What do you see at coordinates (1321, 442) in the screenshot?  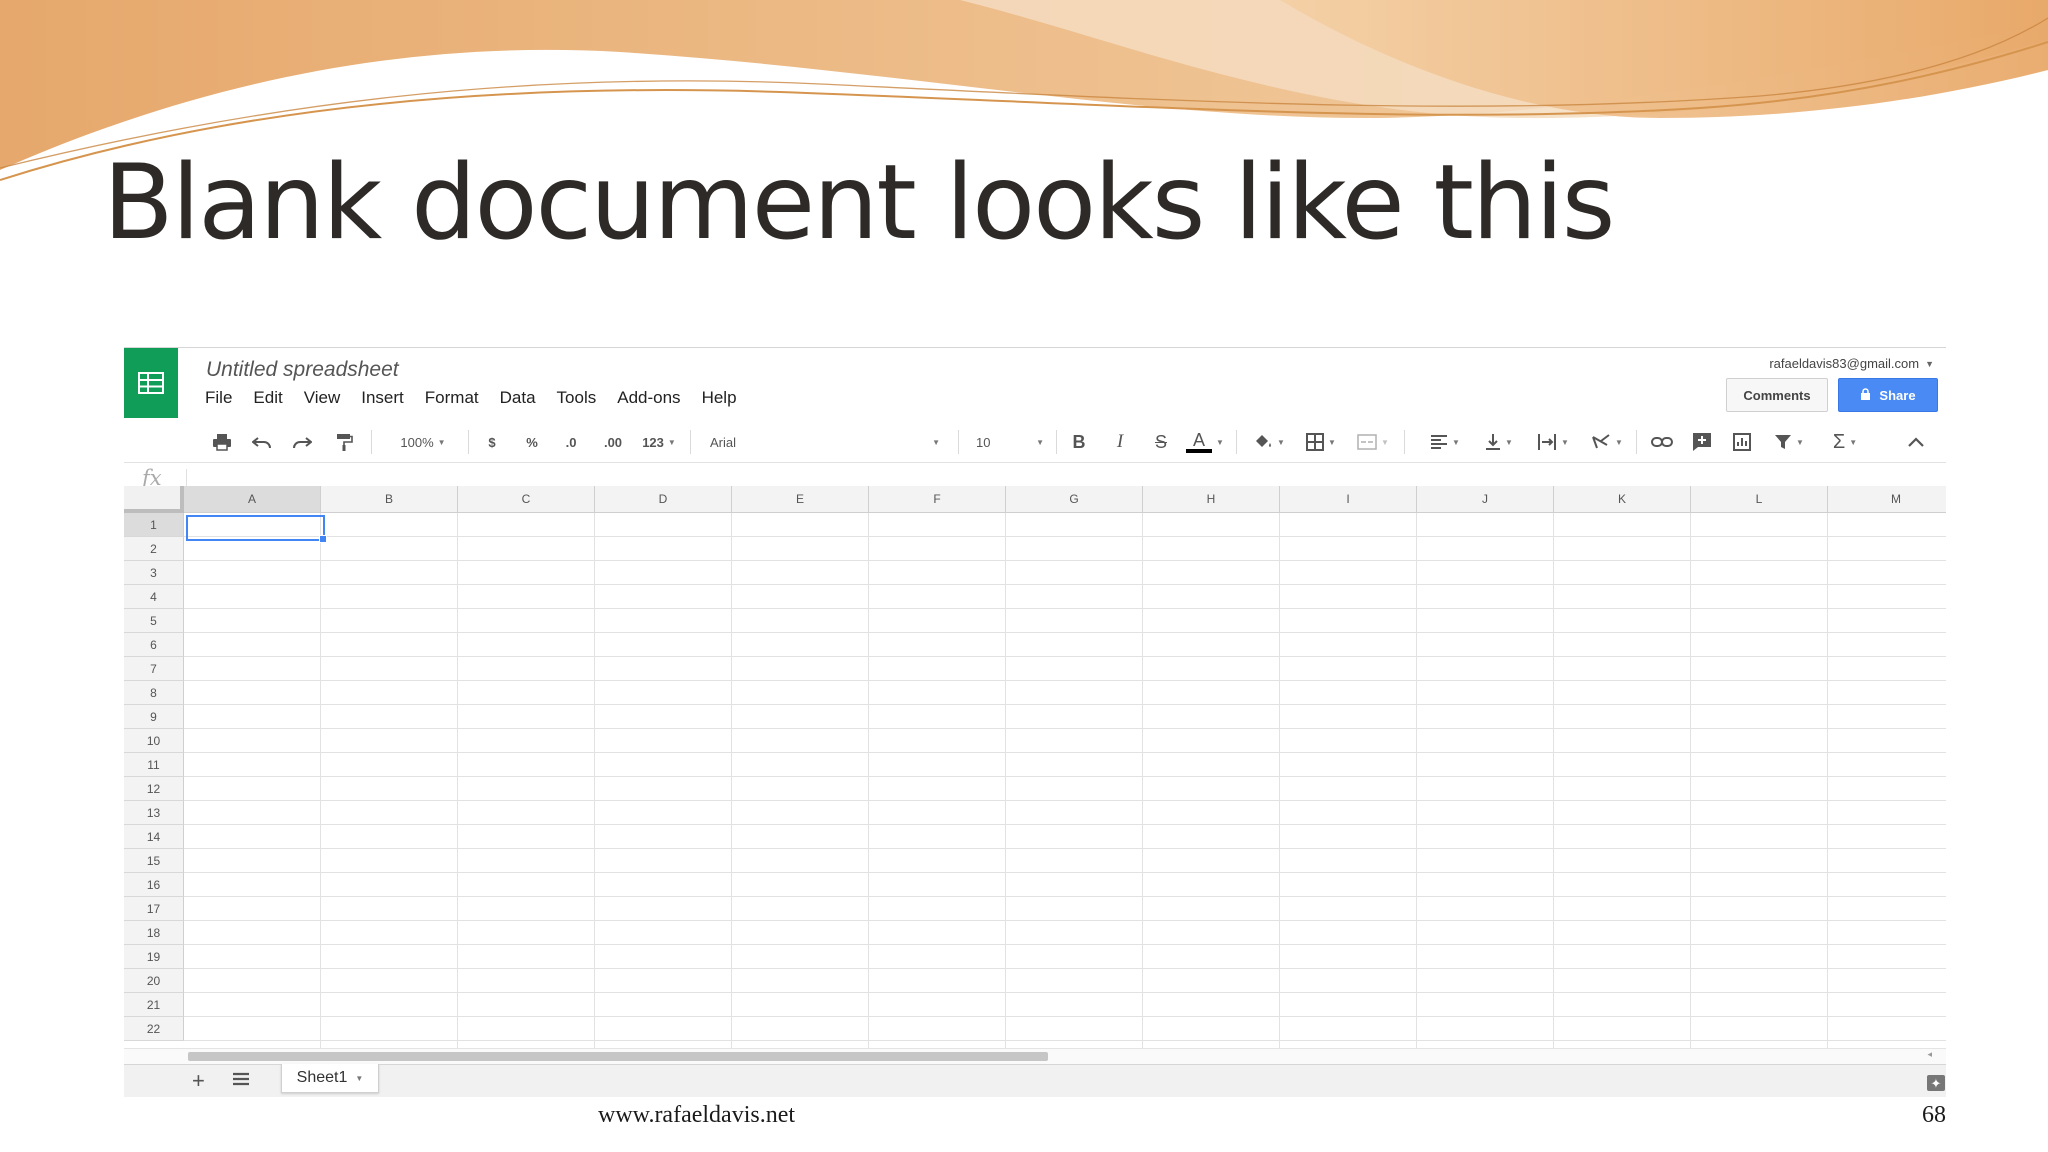 I see `borders-icon: ▼` at bounding box center [1321, 442].